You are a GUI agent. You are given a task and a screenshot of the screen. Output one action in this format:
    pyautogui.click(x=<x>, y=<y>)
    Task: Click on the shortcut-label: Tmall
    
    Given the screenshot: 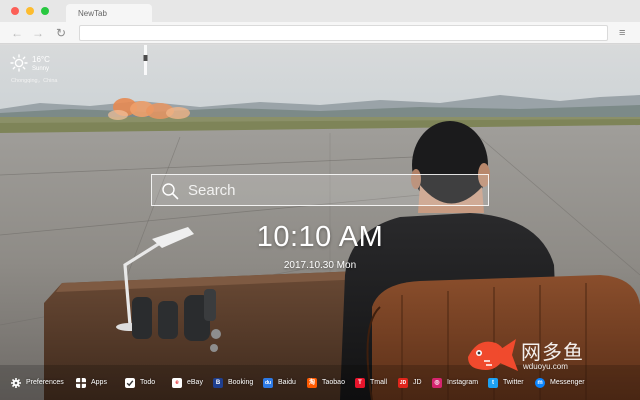 What is the action you would take?
    pyautogui.click(x=379, y=382)
    